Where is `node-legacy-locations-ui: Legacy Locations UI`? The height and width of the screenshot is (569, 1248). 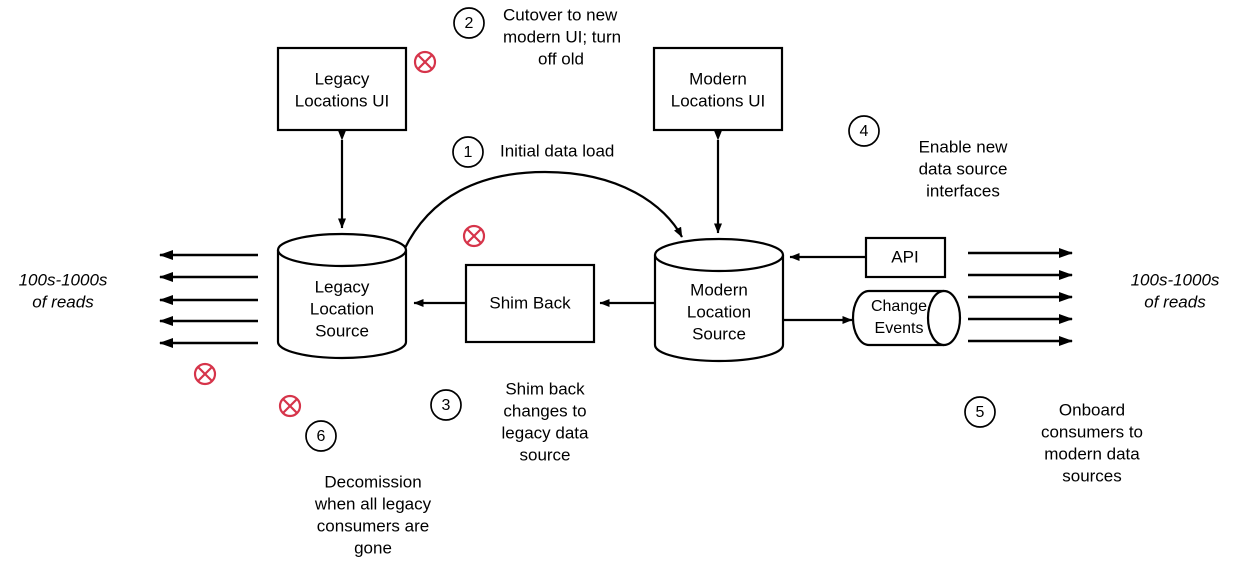
node-legacy-locations-ui: Legacy Locations UI is located at coordinates (342, 89).